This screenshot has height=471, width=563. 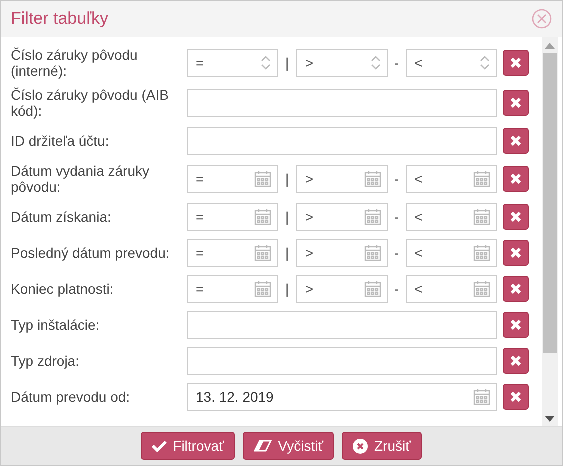 What do you see at coordinates (81, 179) in the screenshot?
I see `field-label: Dátum vydania záruky pôvodu:` at bounding box center [81, 179].